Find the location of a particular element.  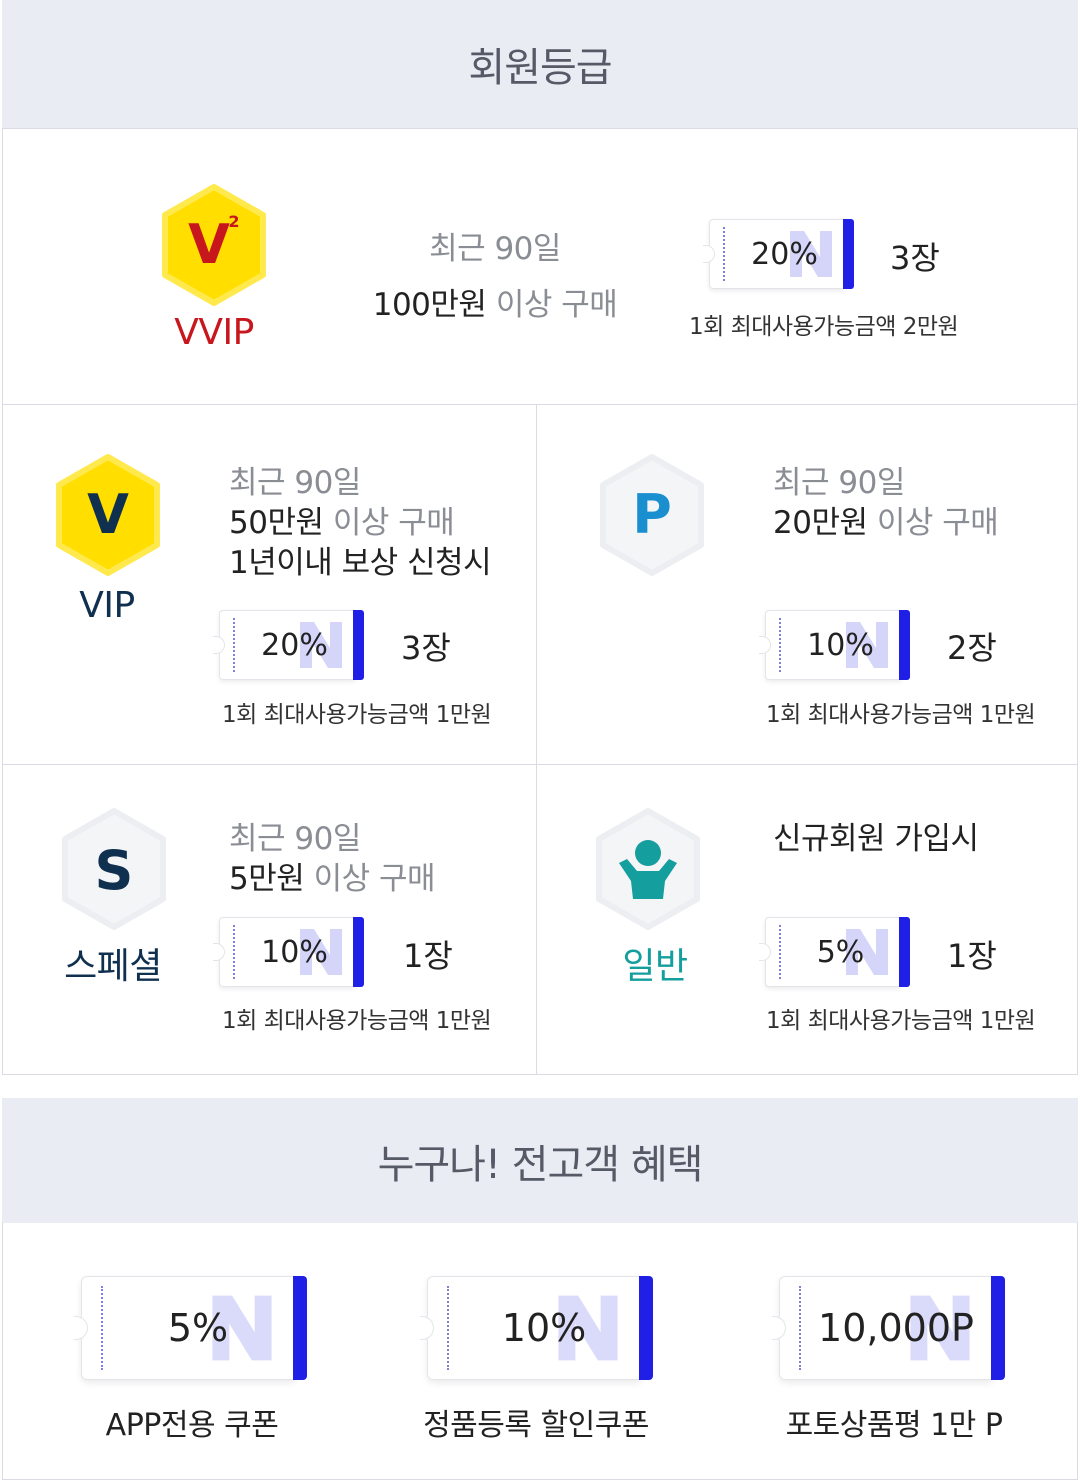

p-condition: 최근 90일 20만원 이상 구매 is located at coordinates (886, 503).